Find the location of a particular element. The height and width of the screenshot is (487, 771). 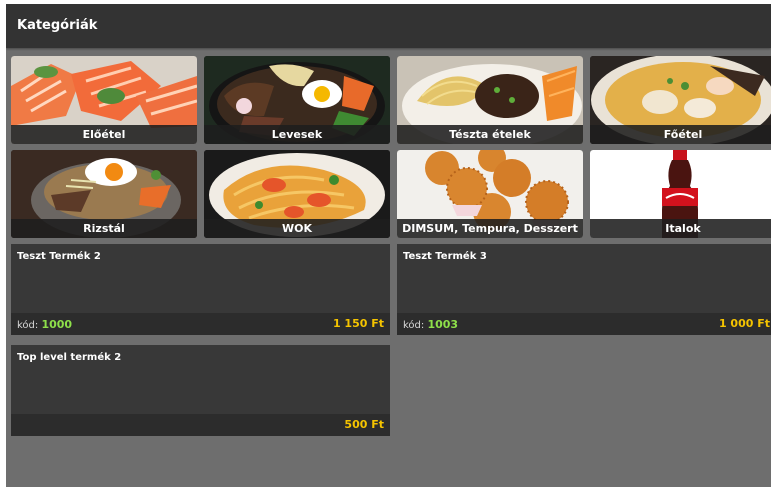

category-label: Italok is located at coordinates (680, 228).